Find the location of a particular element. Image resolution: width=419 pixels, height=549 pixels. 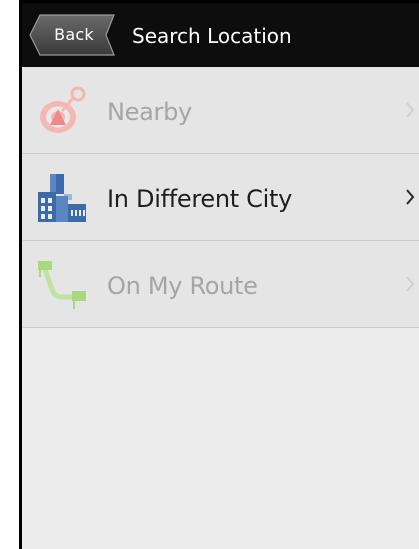

back-button-label: Back is located at coordinates (74, 34).